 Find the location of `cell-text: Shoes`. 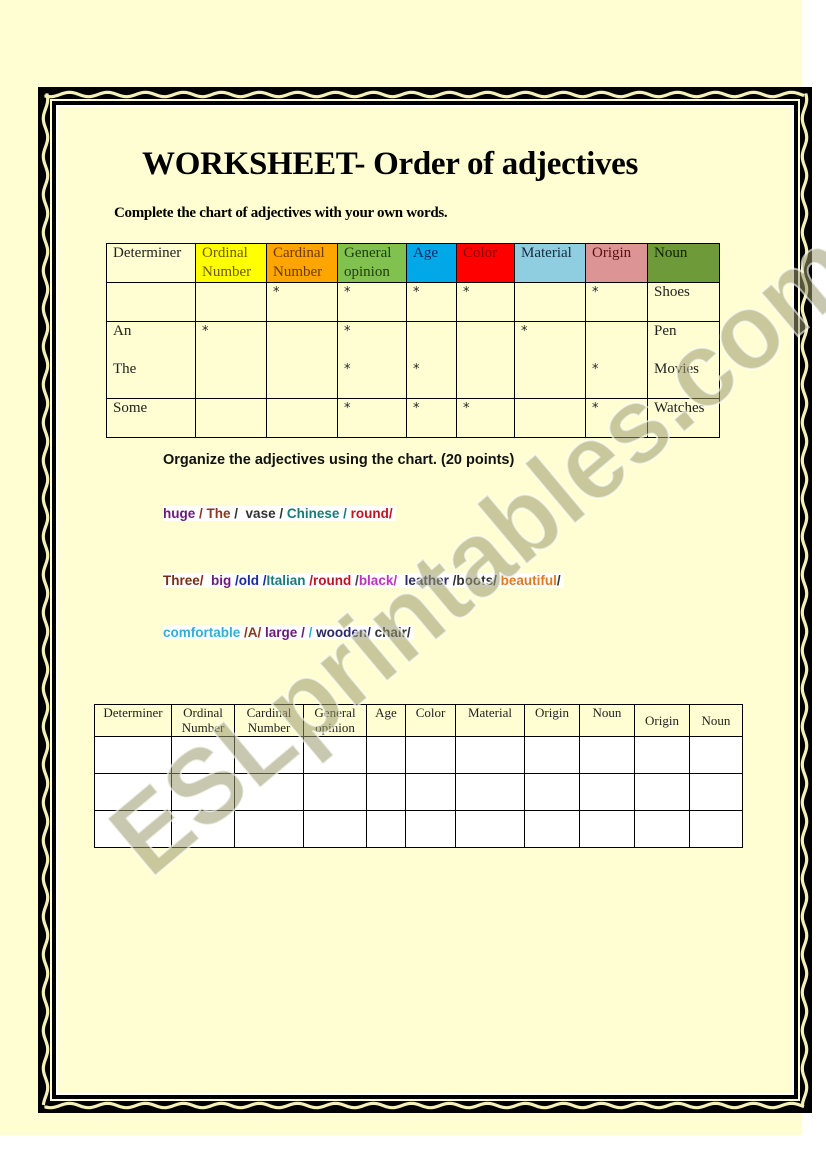

cell-text: Shoes is located at coordinates (672, 292).